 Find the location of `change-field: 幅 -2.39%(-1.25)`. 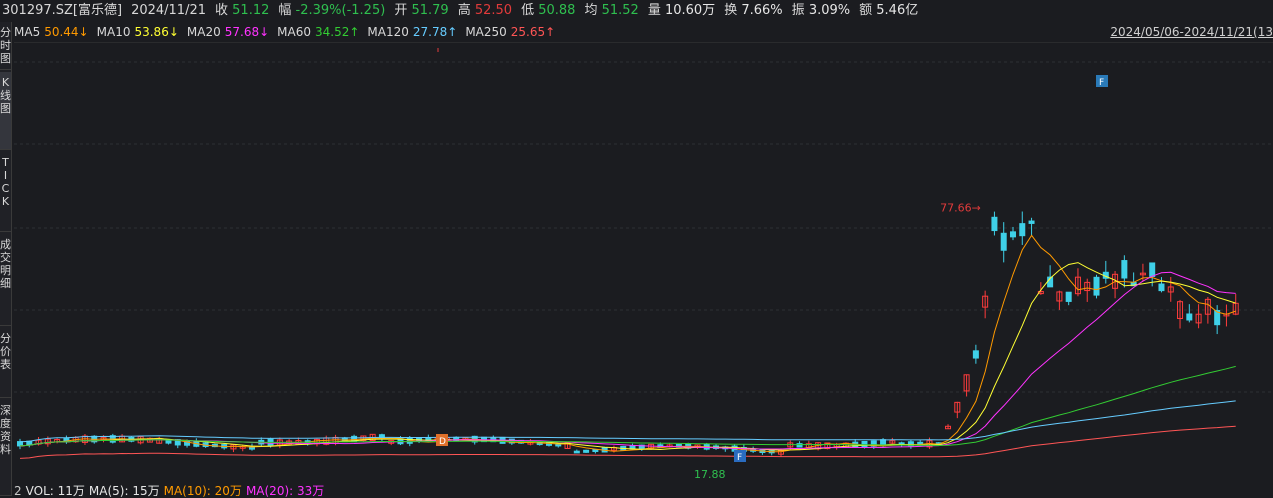

change-field: 幅 -2.39%(-1.25) is located at coordinates (332, 10).